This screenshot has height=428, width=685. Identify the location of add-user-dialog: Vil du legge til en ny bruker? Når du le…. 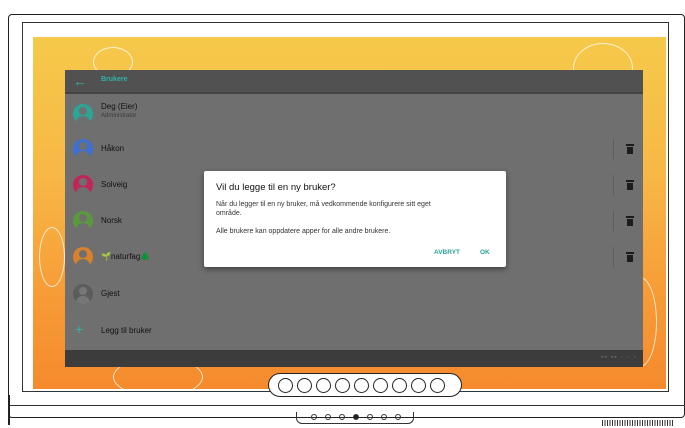
(355, 219).